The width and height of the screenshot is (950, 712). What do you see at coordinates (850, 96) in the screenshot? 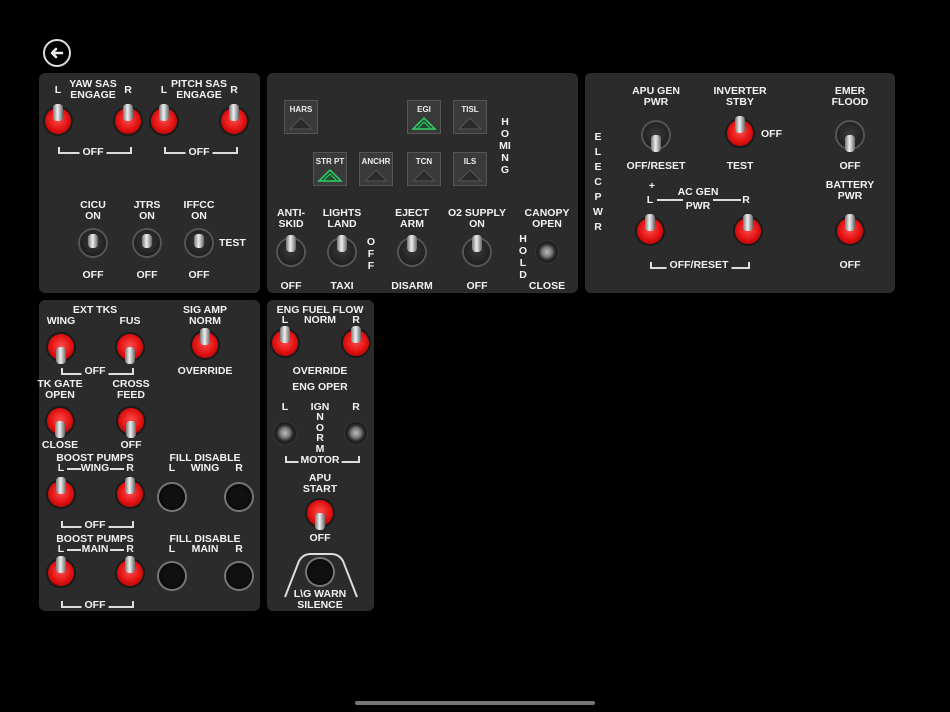
I see `emer-flood-label: EMER FLOOD` at bounding box center [850, 96].